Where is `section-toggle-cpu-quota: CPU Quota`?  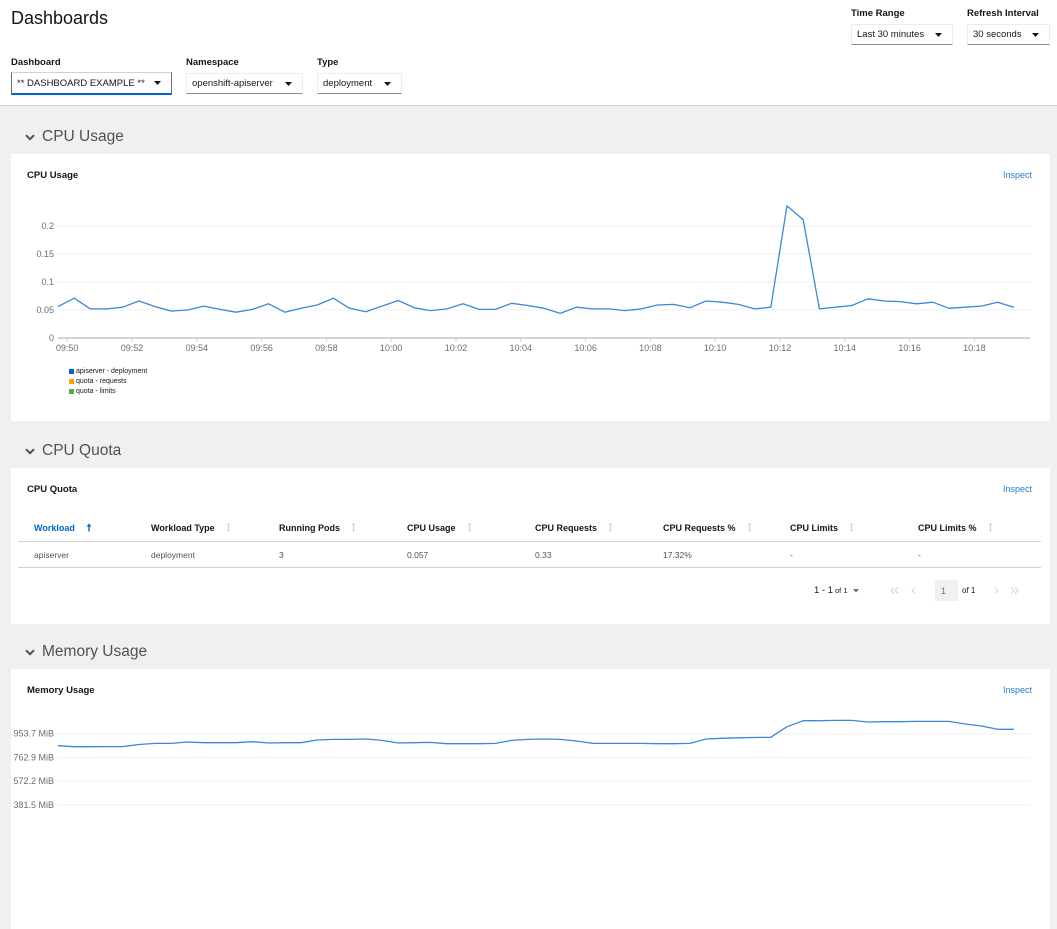
section-toggle-cpu-quota: CPU Quota is located at coordinates (73, 451).